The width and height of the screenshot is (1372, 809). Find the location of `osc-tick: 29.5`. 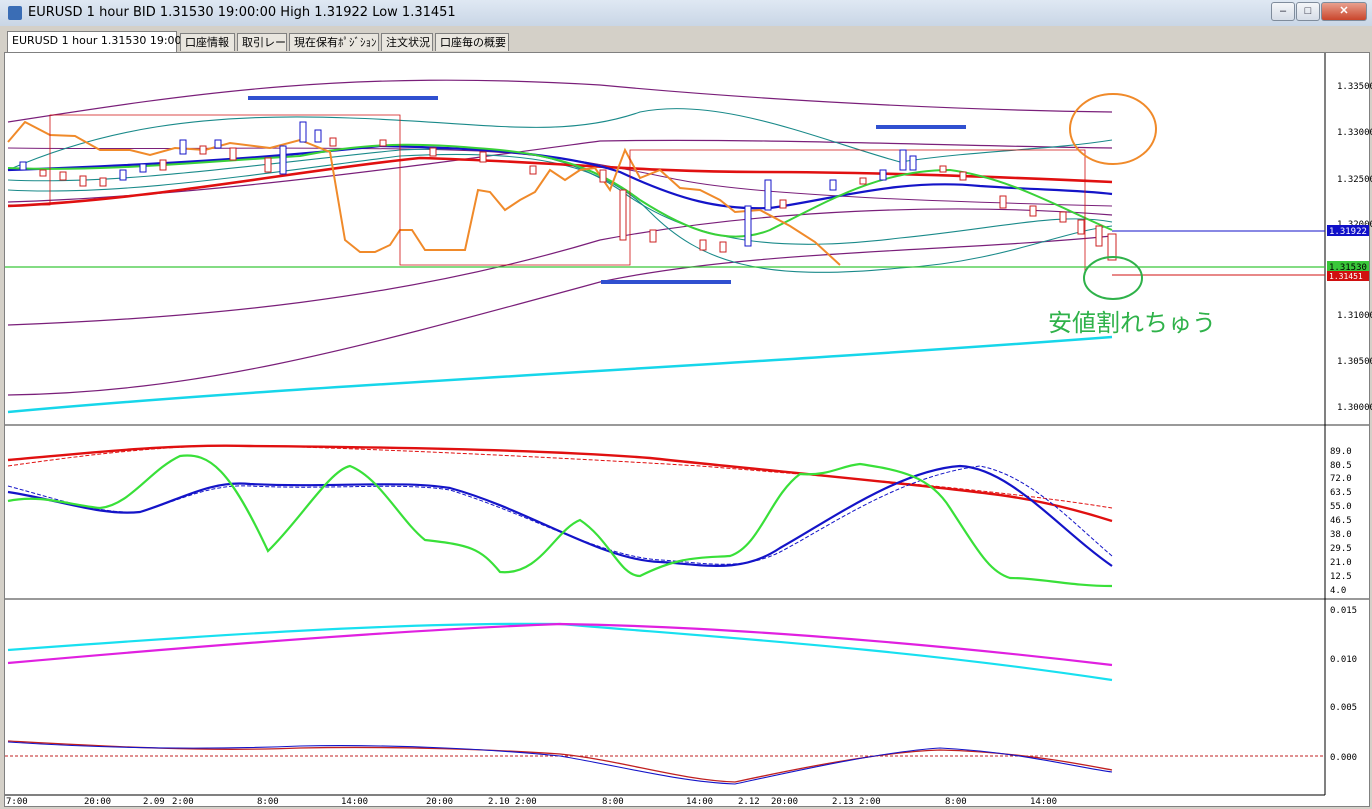

osc-tick: 29.5 is located at coordinates (1341, 549).